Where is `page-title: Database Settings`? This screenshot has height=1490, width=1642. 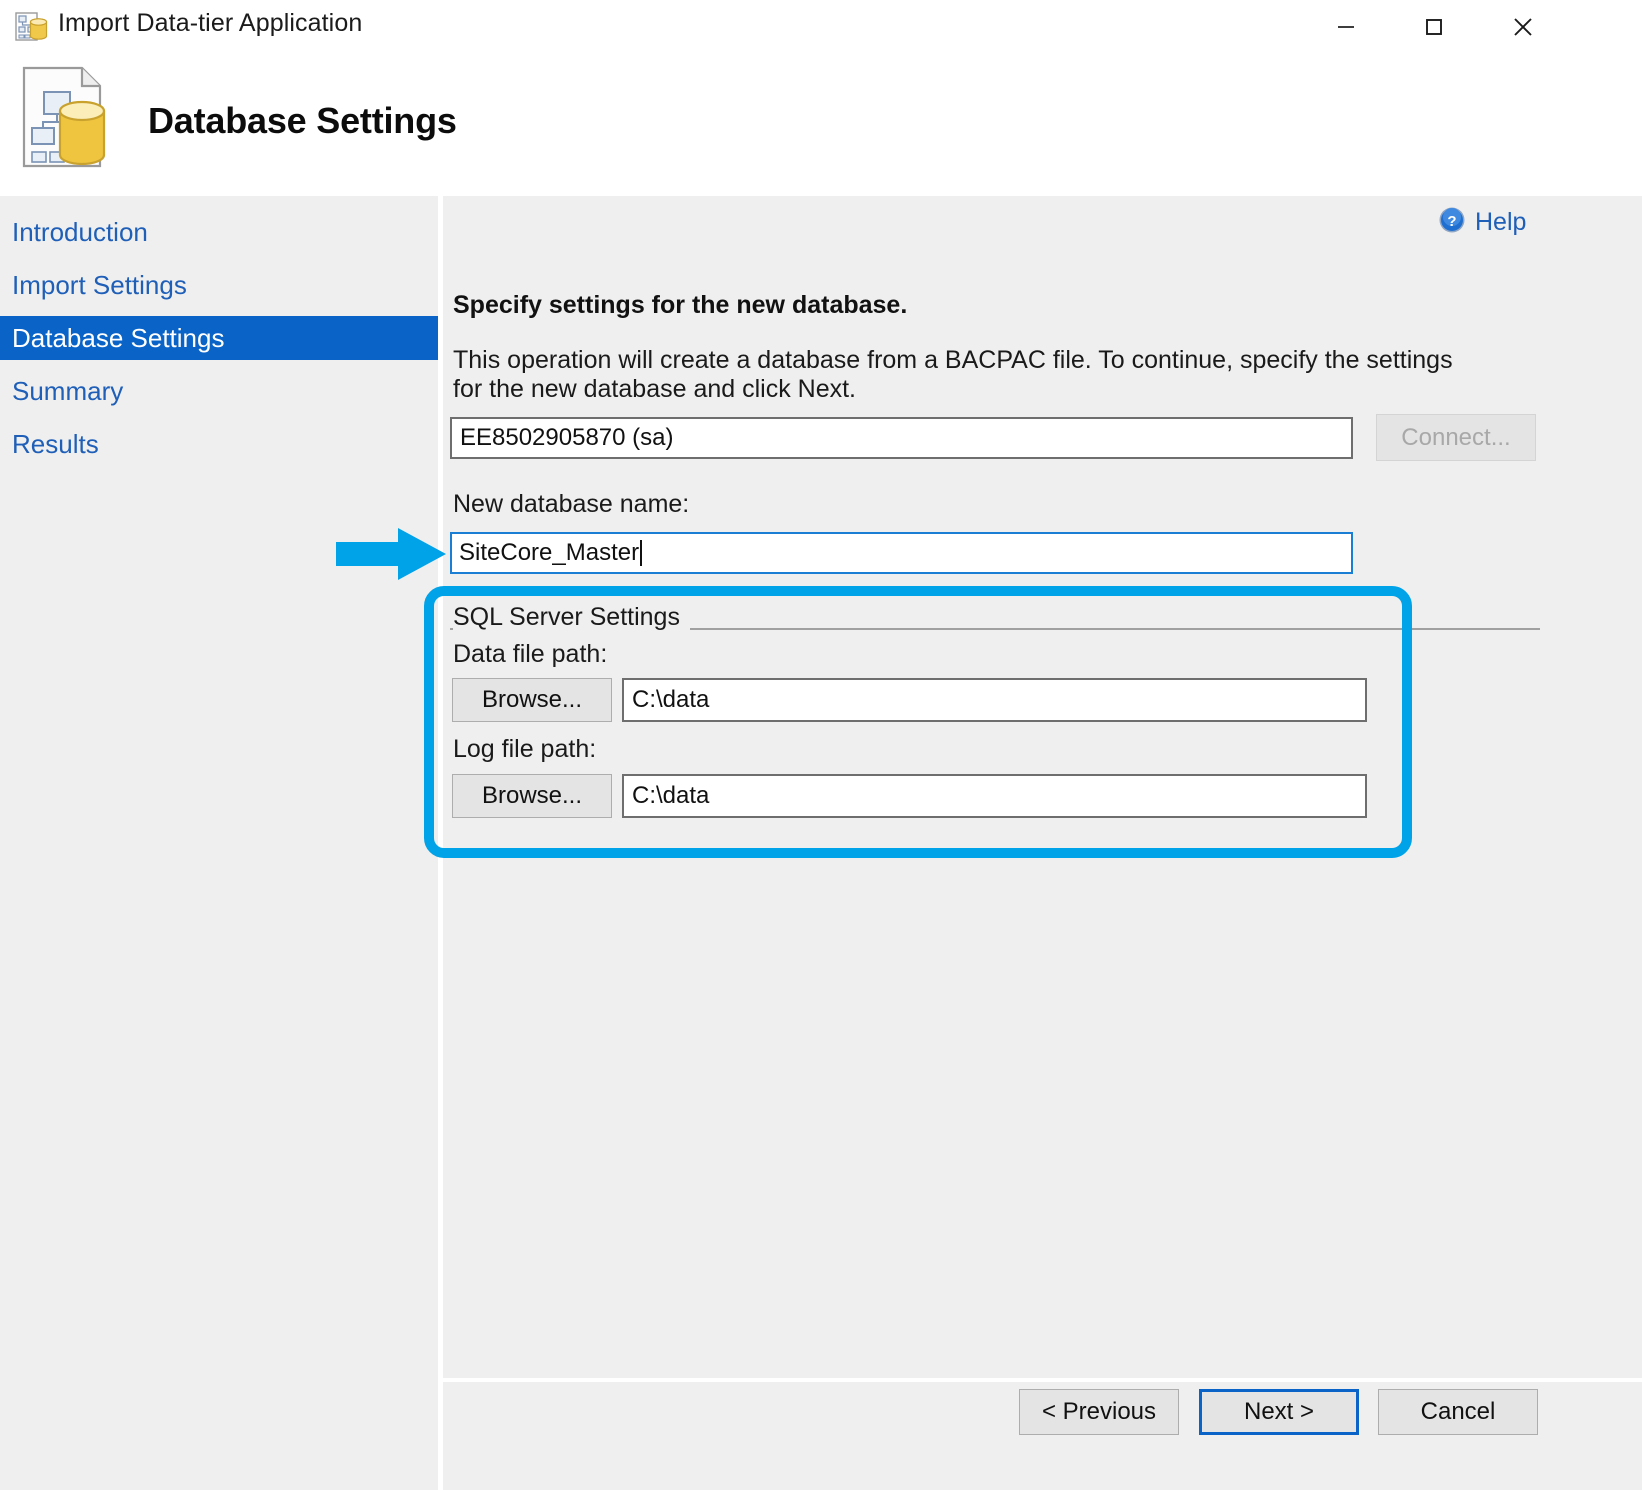
page-title: Database Settings is located at coordinates (302, 120).